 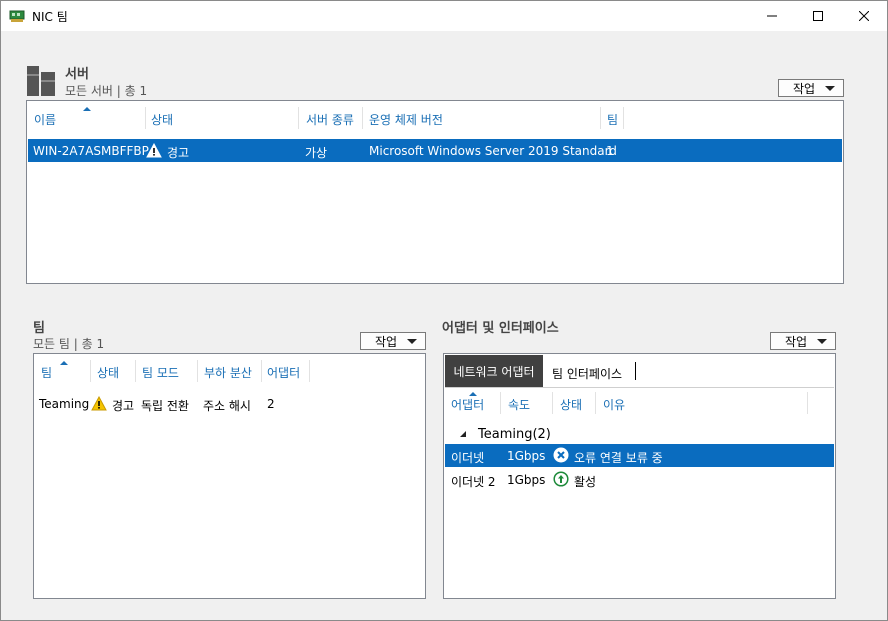 What do you see at coordinates (106, 91) in the screenshot?
I see `servers-subtitle: 모든 서버 | 총 1` at bounding box center [106, 91].